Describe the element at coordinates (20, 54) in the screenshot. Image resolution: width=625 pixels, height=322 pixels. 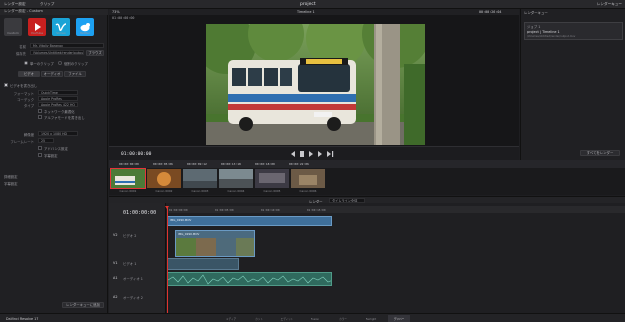
I see `location-label: 保存先` at that location.